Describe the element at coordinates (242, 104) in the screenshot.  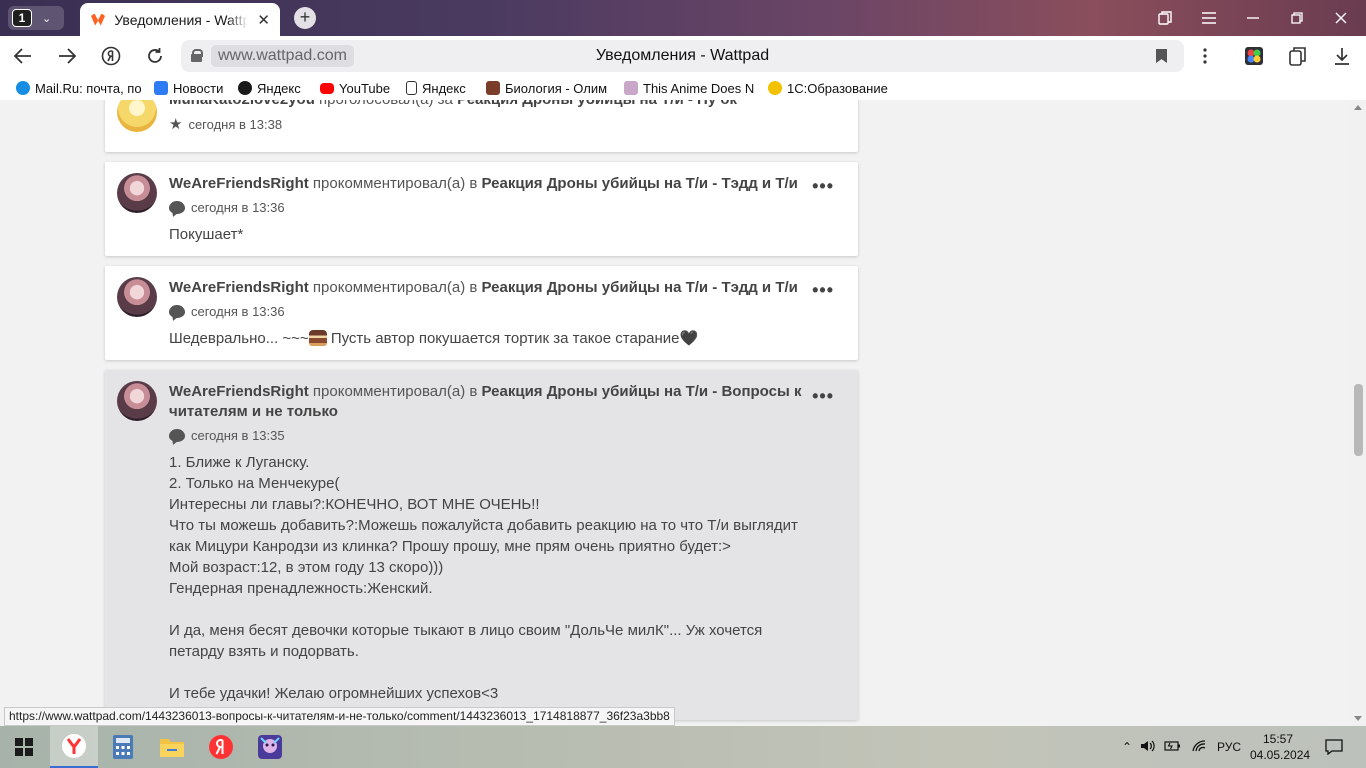
I see `username-link: MunaKato2love2you` at that location.